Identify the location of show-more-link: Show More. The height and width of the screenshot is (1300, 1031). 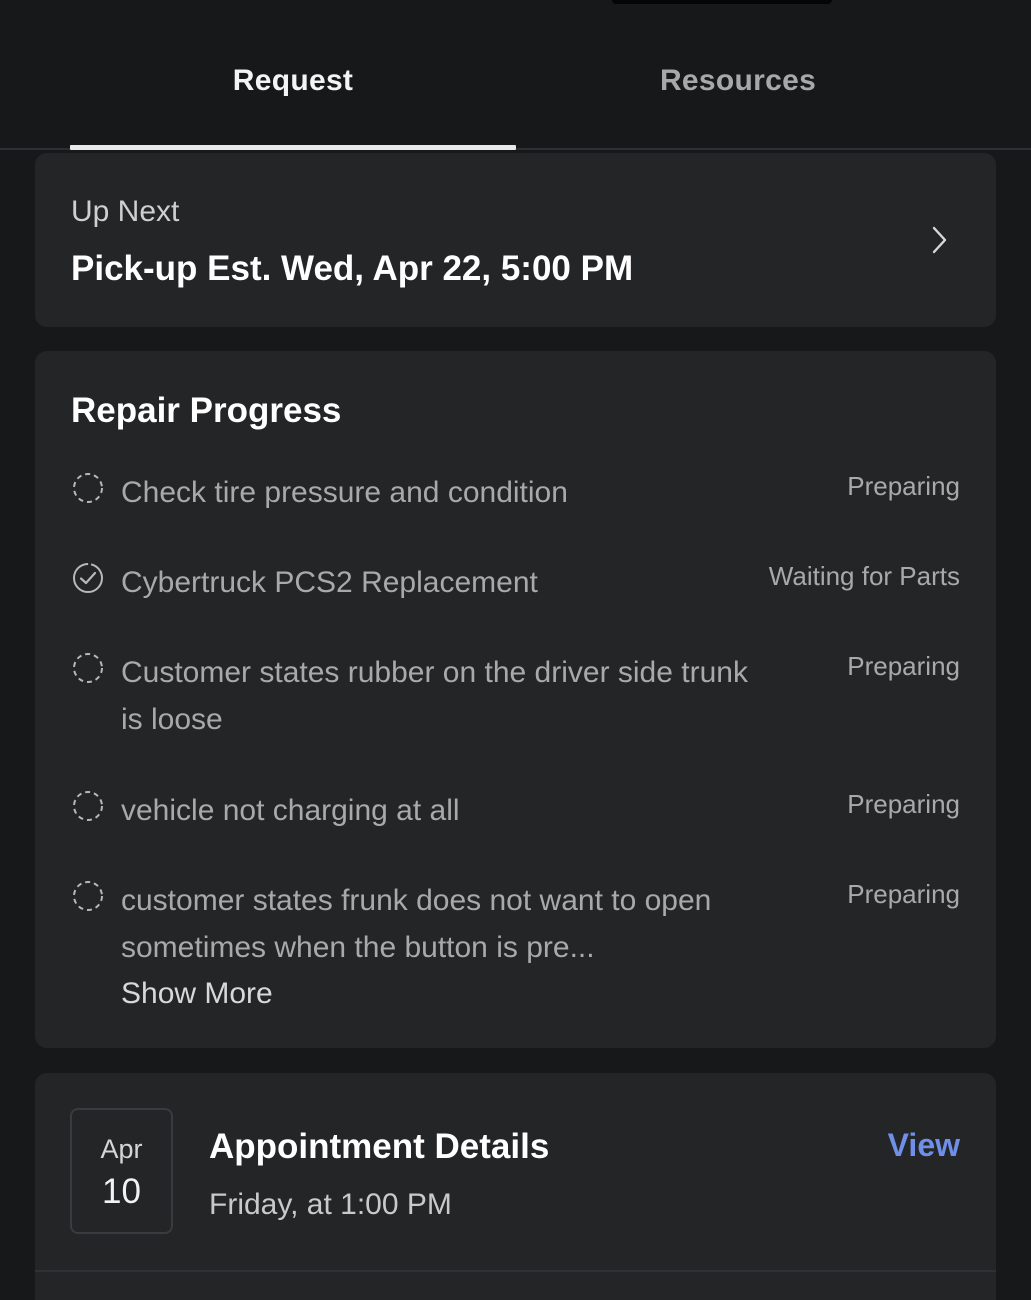
(437, 993).